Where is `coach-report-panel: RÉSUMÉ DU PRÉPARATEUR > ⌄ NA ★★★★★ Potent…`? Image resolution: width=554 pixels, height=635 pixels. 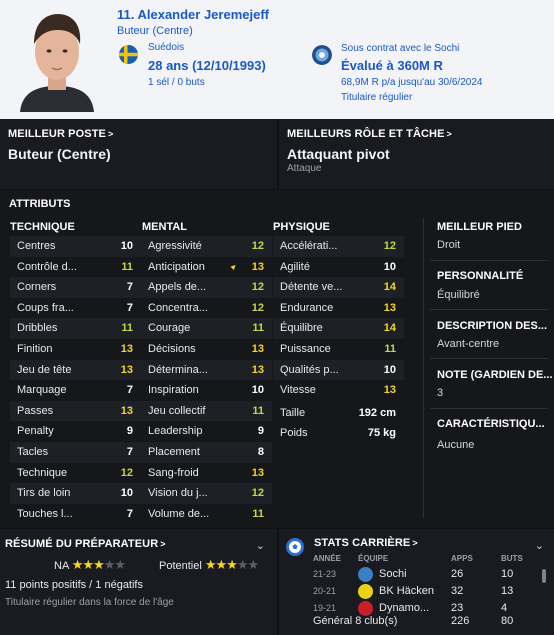
coach-report-panel: RÉSUMÉ DU PRÉPARATEUR > ⌄ NA ★★★★★ Potent… is located at coordinates (138, 582).